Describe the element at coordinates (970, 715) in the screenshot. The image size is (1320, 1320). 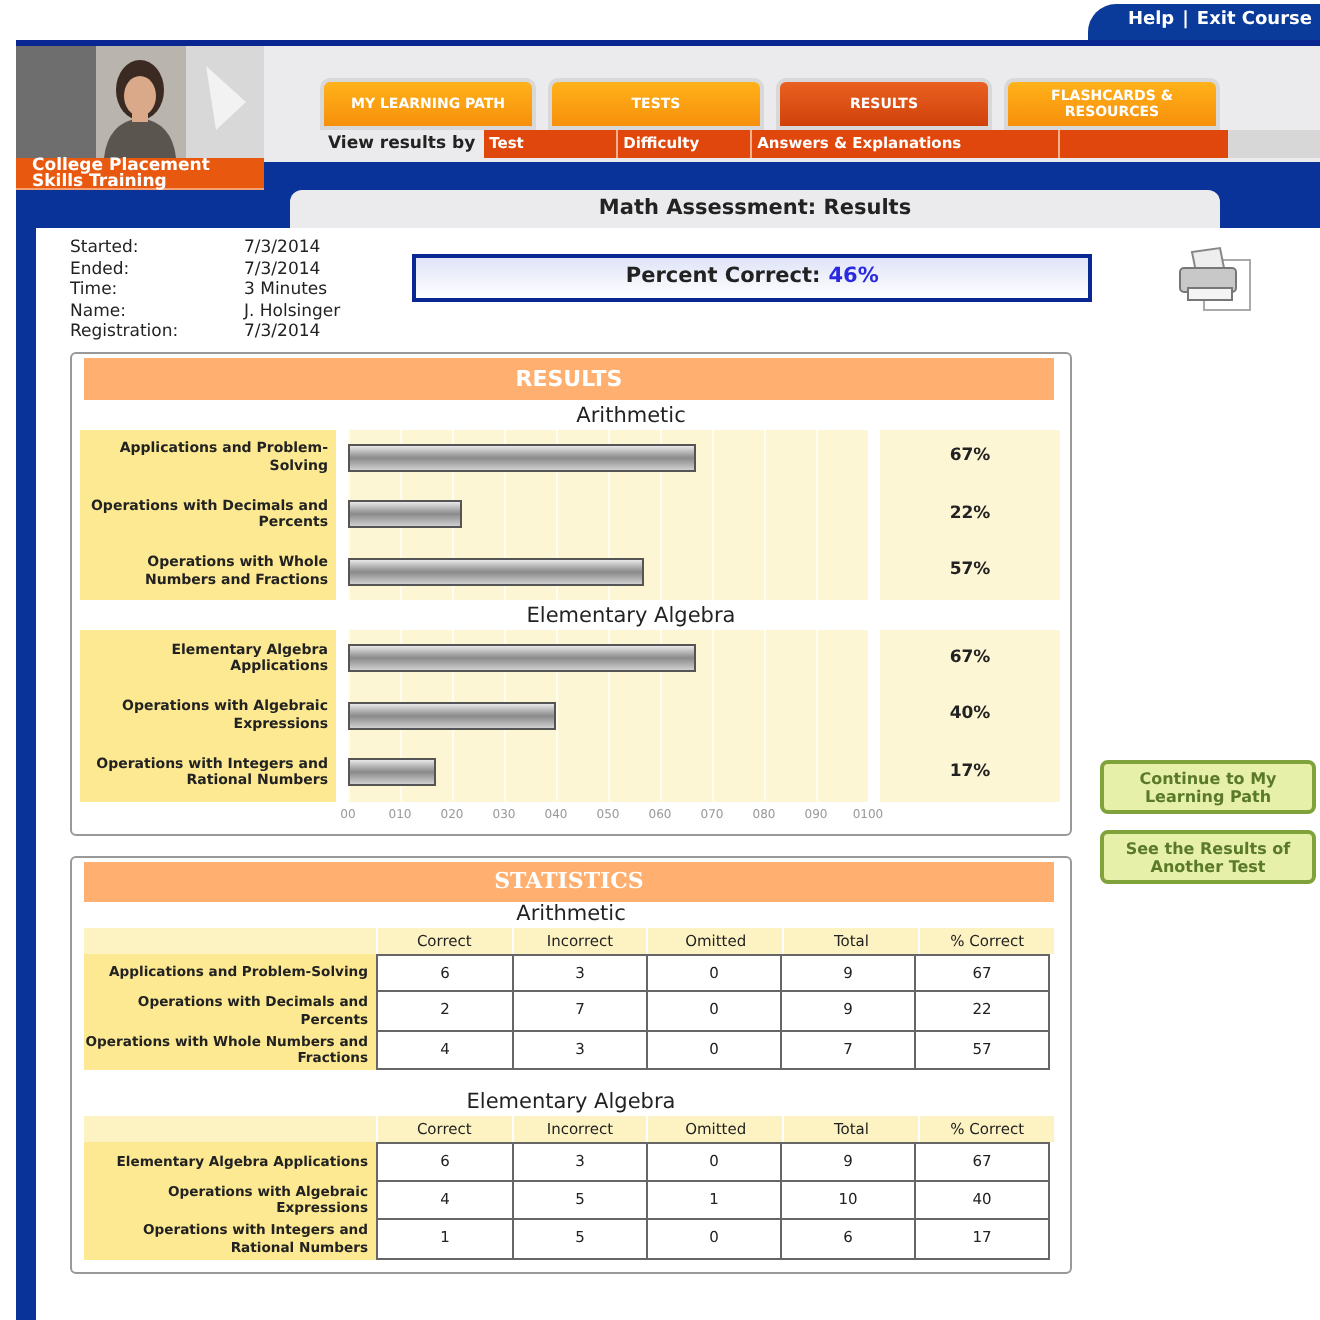
I see `percent-value: 40%` at that location.